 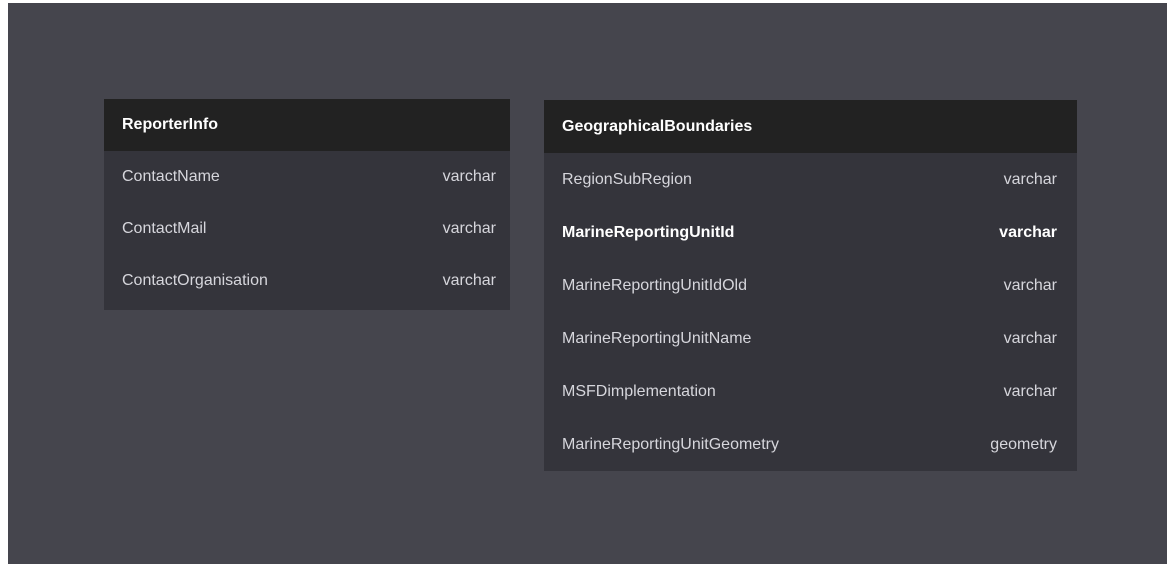 I want to click on column-name: ContactMail, so click(x=164, y=228).